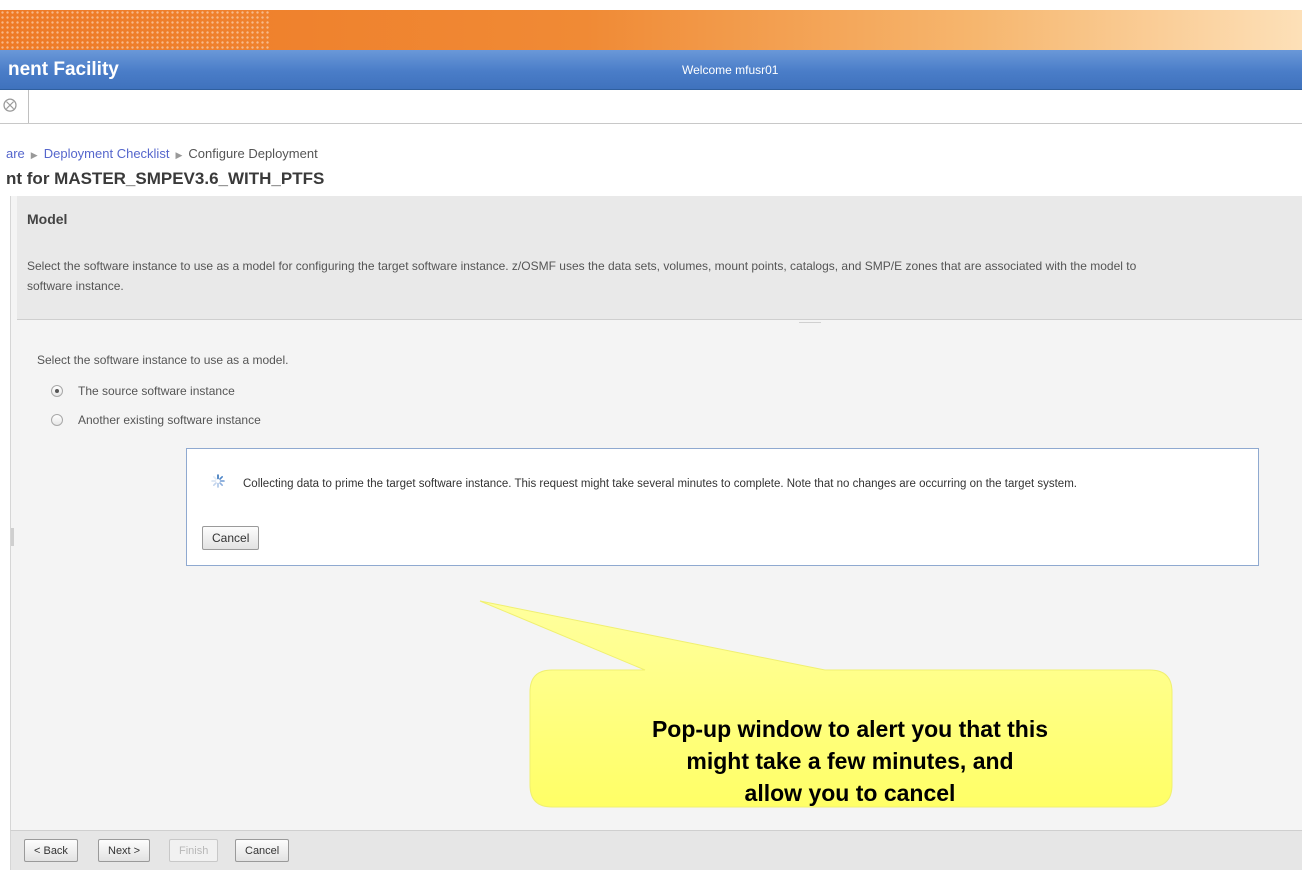  Describe the element at coordinates (75, 286) in the screenshot. I see `description-line-2: software instance.` at that location.